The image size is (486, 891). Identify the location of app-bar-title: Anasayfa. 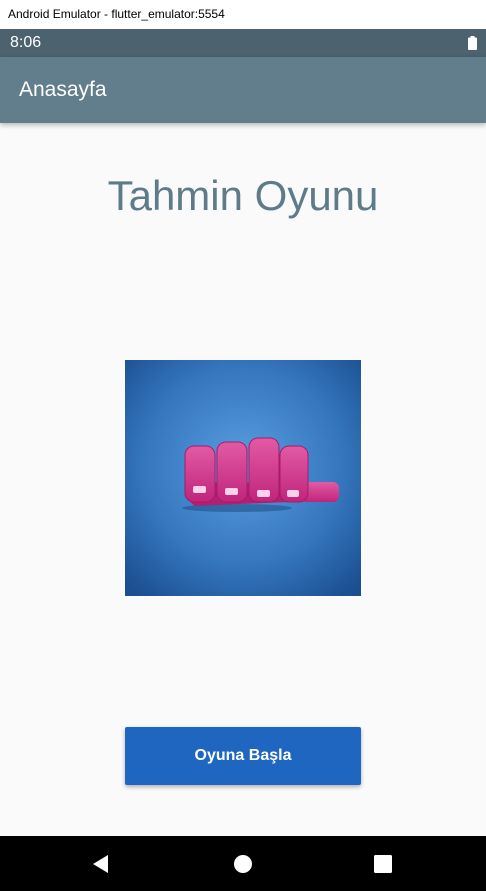
(63, 89).